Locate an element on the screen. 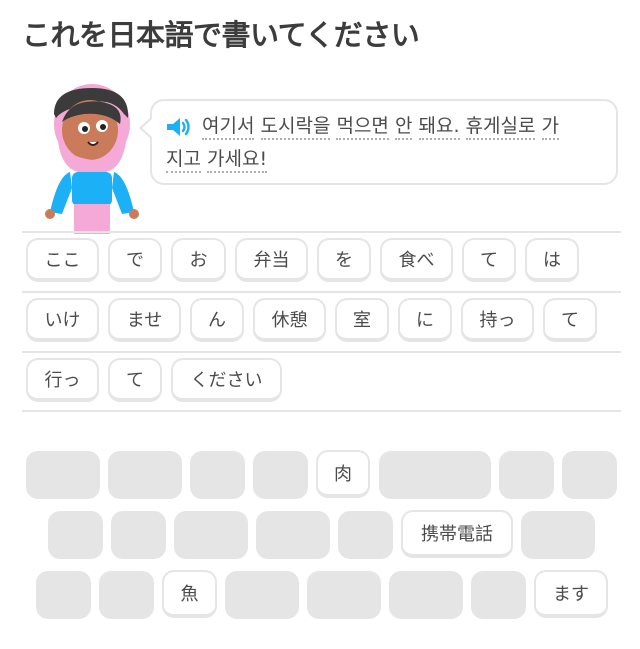 The height and width of the screenshot is (649, 640). answer-tile: を is located at coordinates (344, 260).